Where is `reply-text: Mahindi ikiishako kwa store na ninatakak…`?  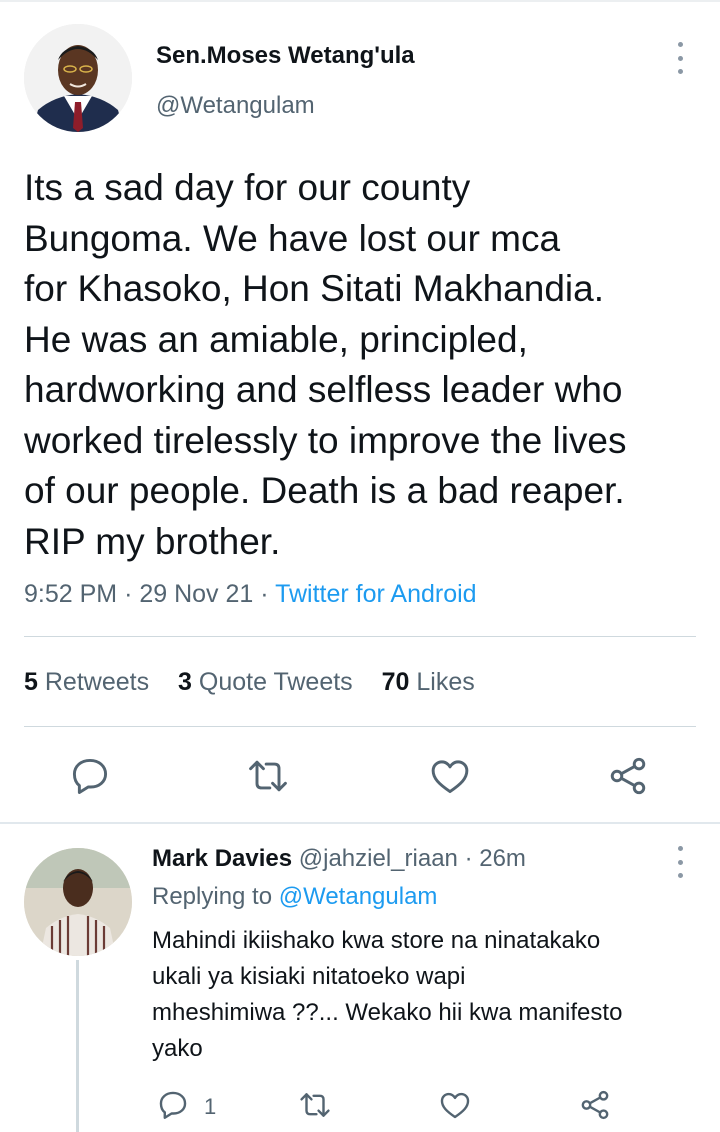 reply-text: Mahindi ikiishako kwa store na ninatakak… is located at coordinates (430, 995).